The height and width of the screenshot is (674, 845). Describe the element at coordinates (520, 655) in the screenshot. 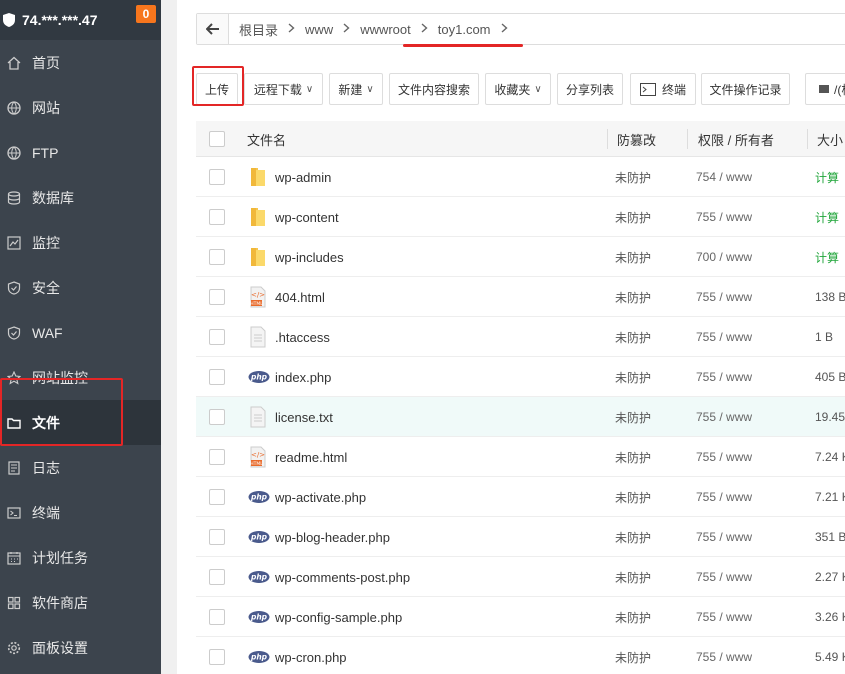

I see `table-row: php wp-cron.php 未防护 755 / www 5.49 K` at that location.